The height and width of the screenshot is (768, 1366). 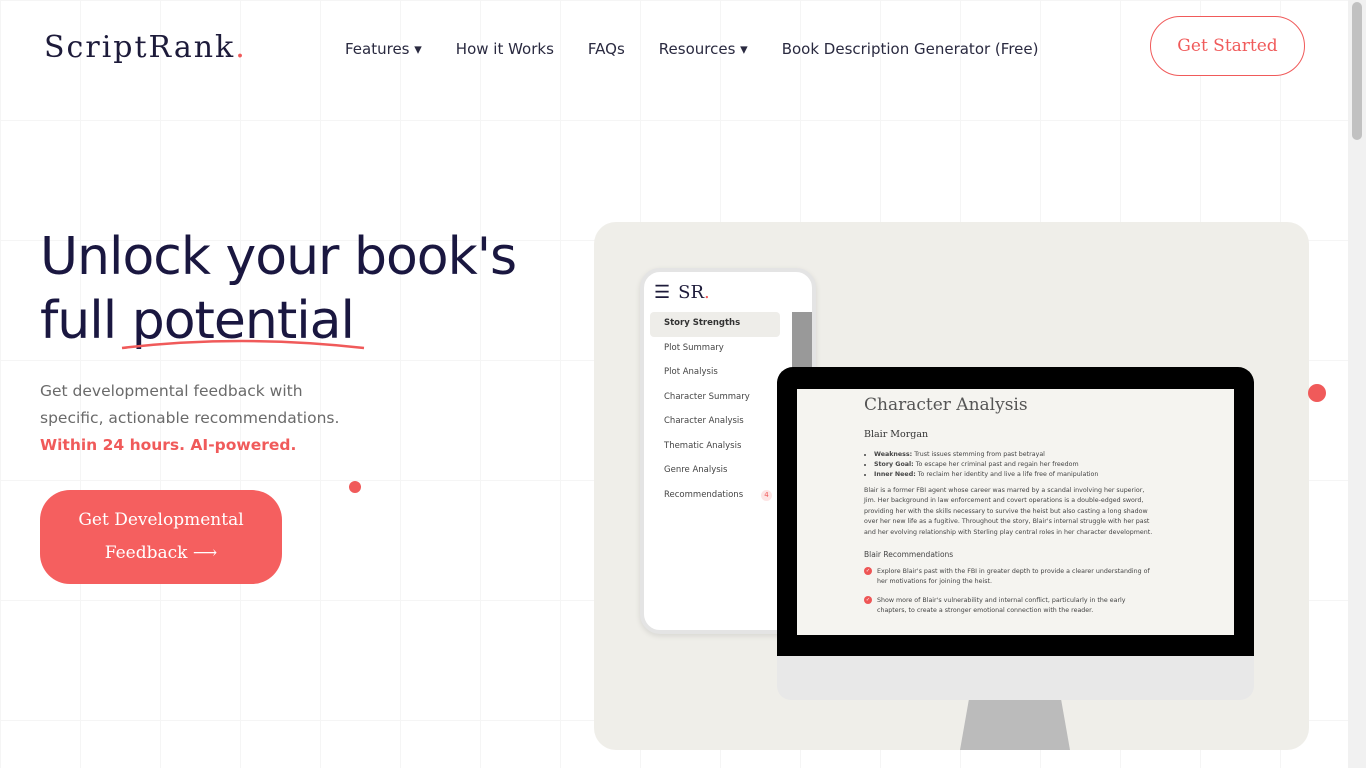 What do you see at coordinates (505, 49) in the screenshot?
I see `nav-how-it-works: How it Works` at bounding box center [505, 49].